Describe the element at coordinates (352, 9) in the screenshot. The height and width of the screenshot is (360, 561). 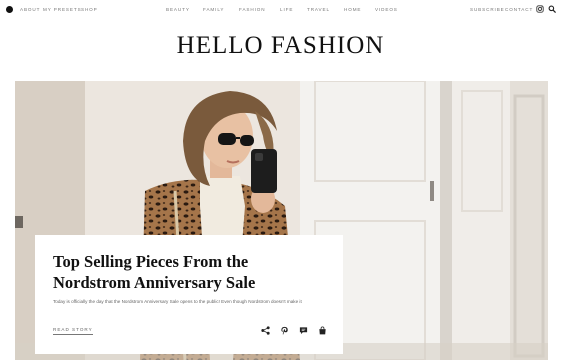
I see `nav-home: HOME` at that location.